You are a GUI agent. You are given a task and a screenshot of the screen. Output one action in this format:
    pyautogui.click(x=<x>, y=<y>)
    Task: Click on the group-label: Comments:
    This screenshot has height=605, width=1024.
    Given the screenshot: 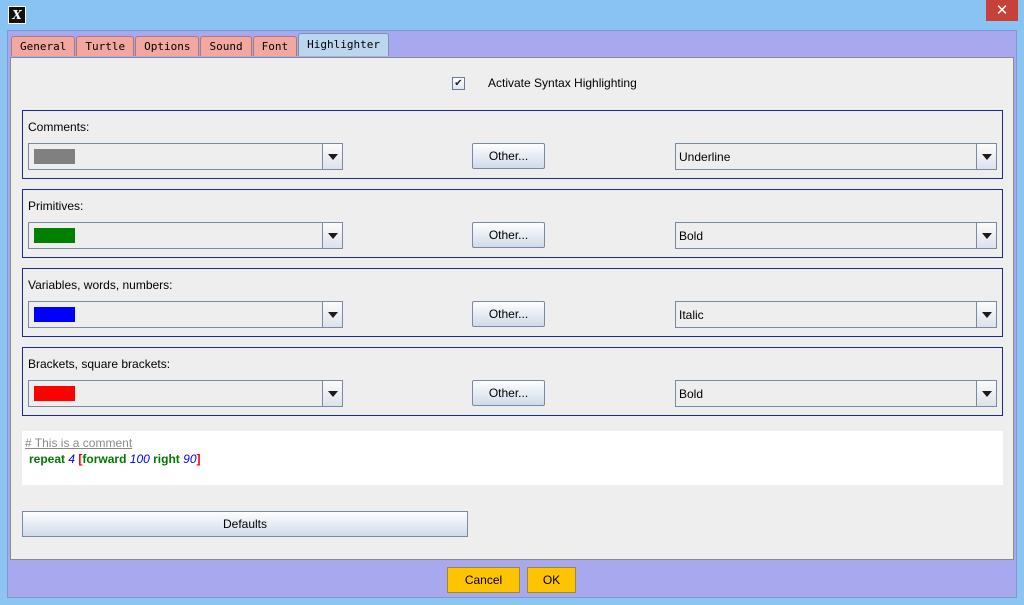 What is the action you would take?
    pyautogui.click(x=59, y=127)
    